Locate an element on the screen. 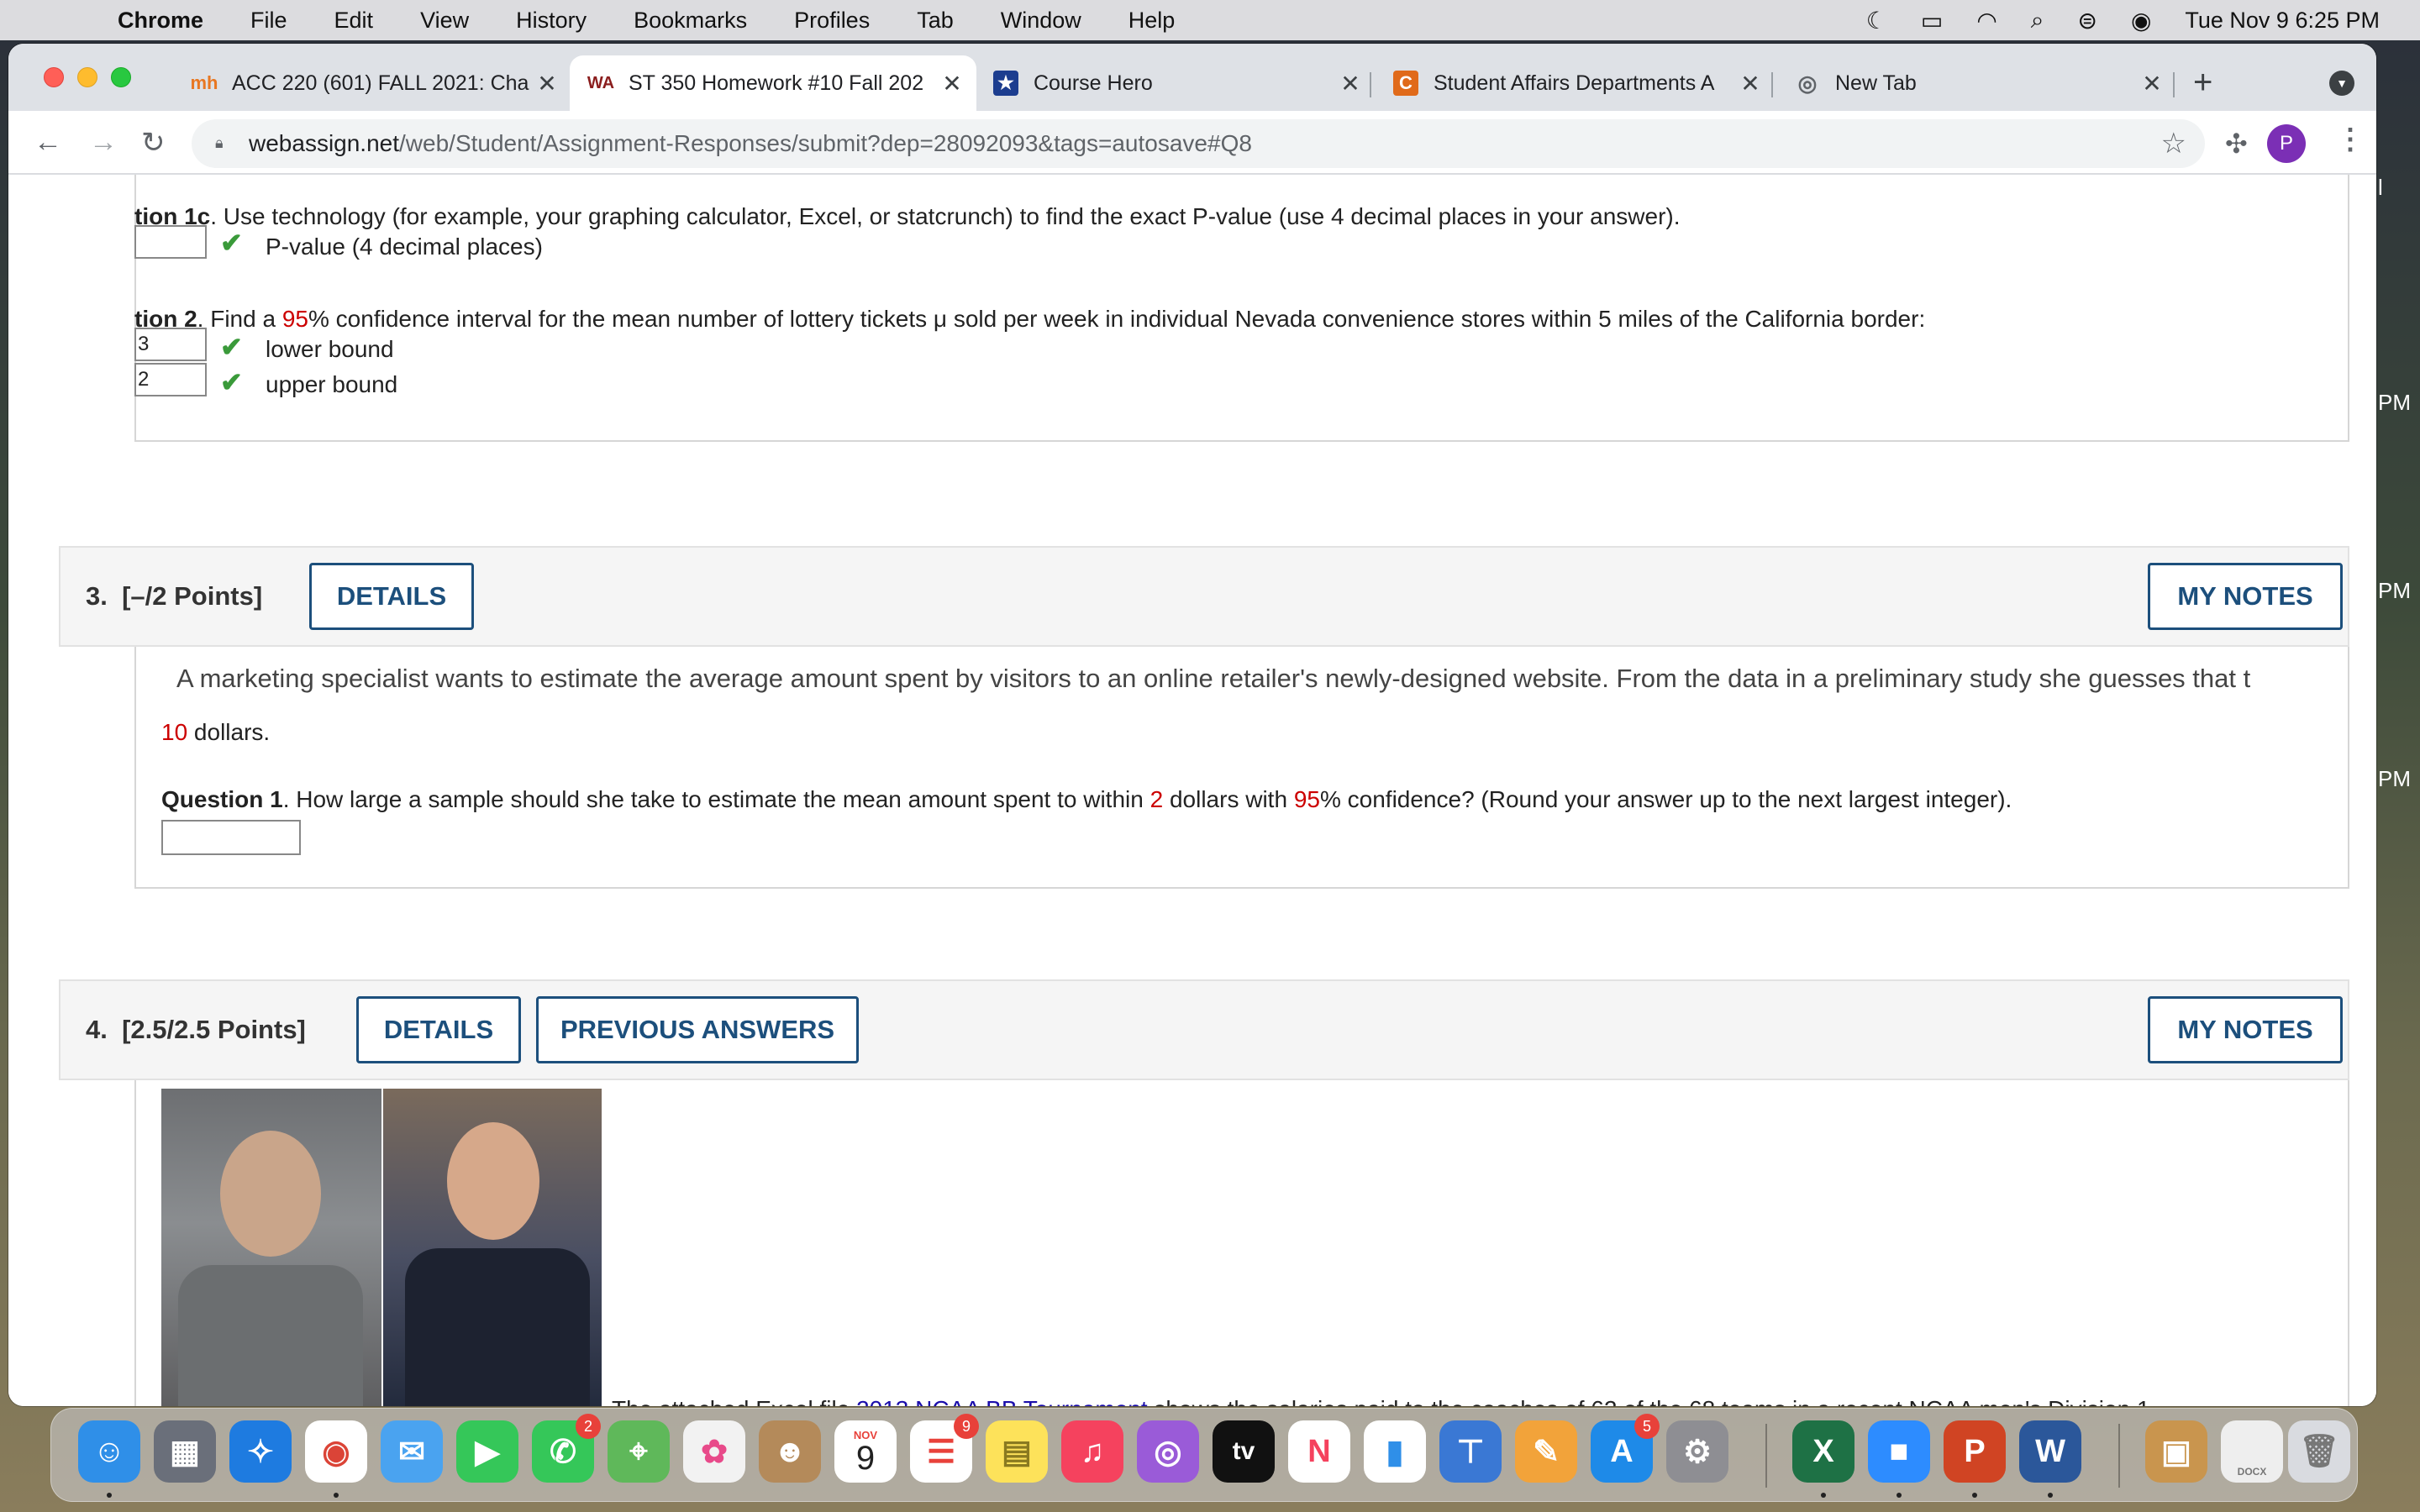 The image size is (2420, 1512). mail-icon: ✉ is located at coordinates (412, 1451).